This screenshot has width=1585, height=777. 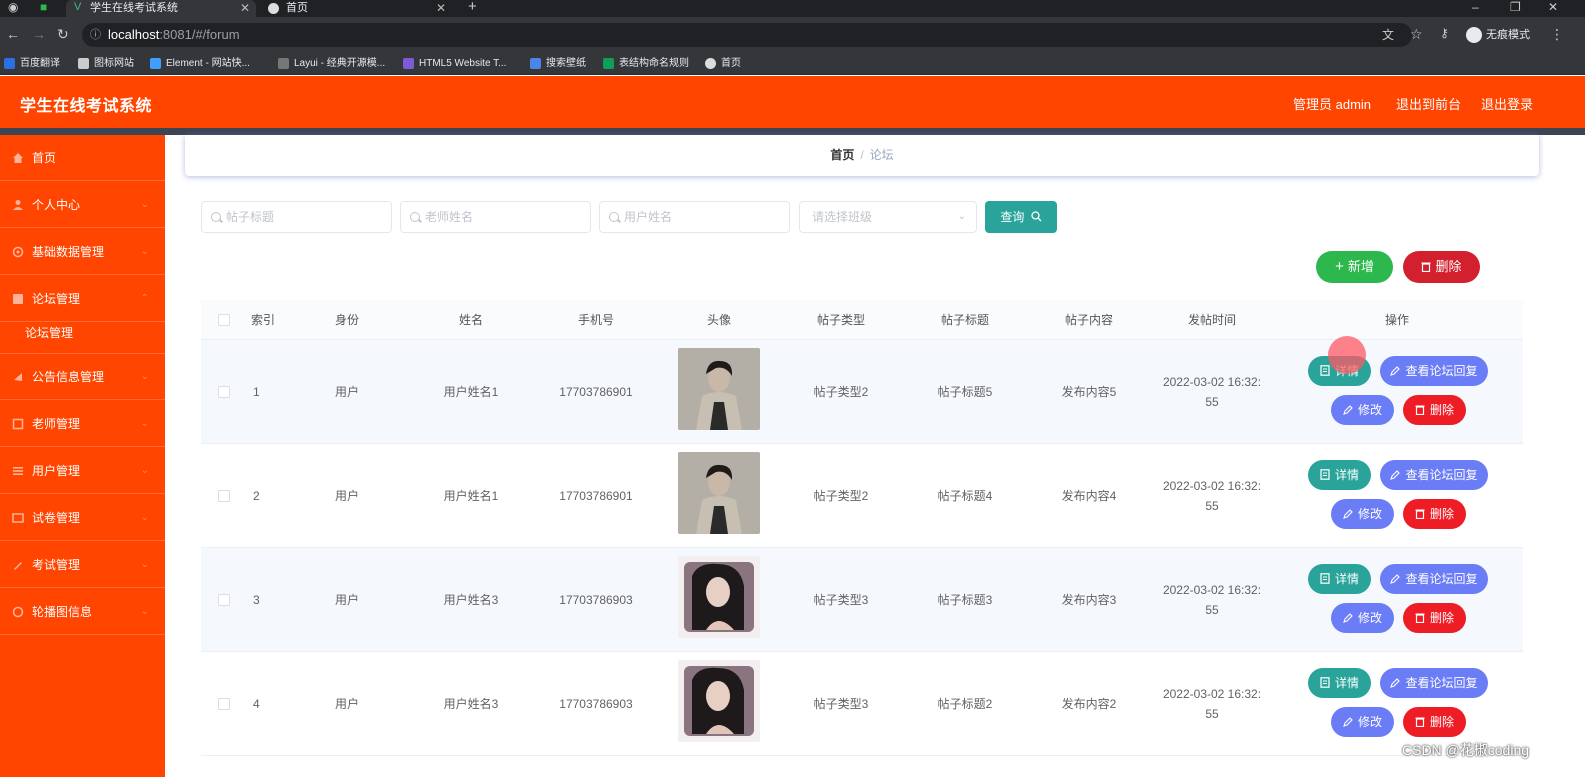 I want to click on back-icon: ←, so click(x=13, y=34).